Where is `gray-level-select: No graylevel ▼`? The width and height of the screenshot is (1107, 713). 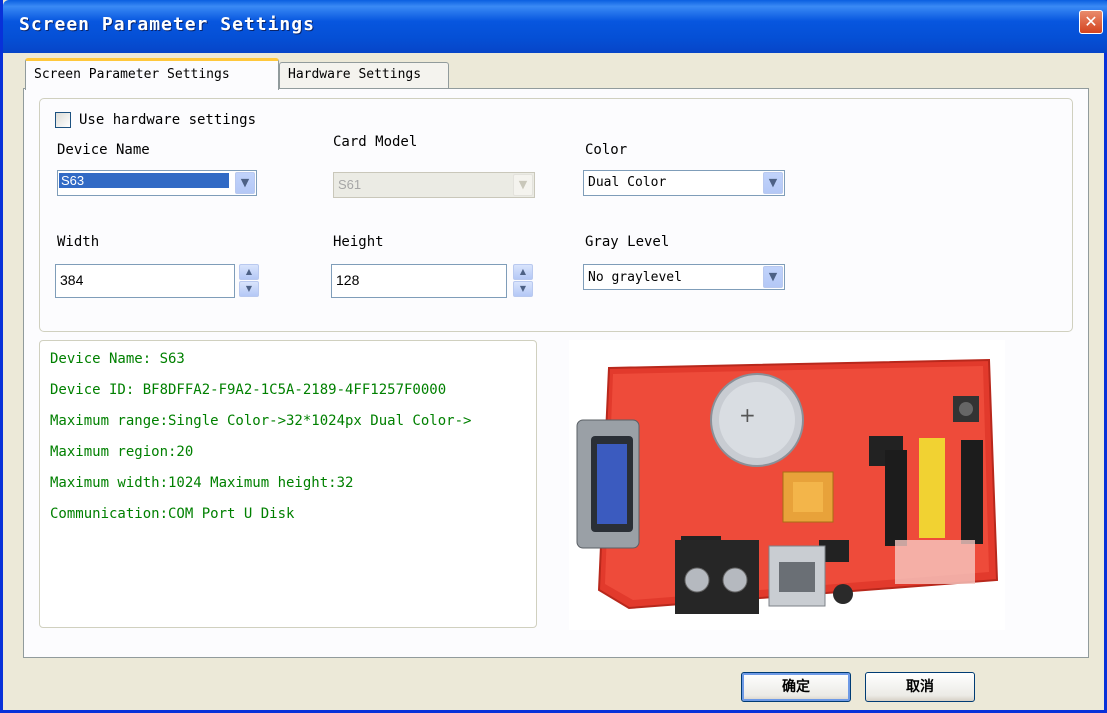
gray-level-select: No graylevel ▼ is located at coordinates (684, 277).